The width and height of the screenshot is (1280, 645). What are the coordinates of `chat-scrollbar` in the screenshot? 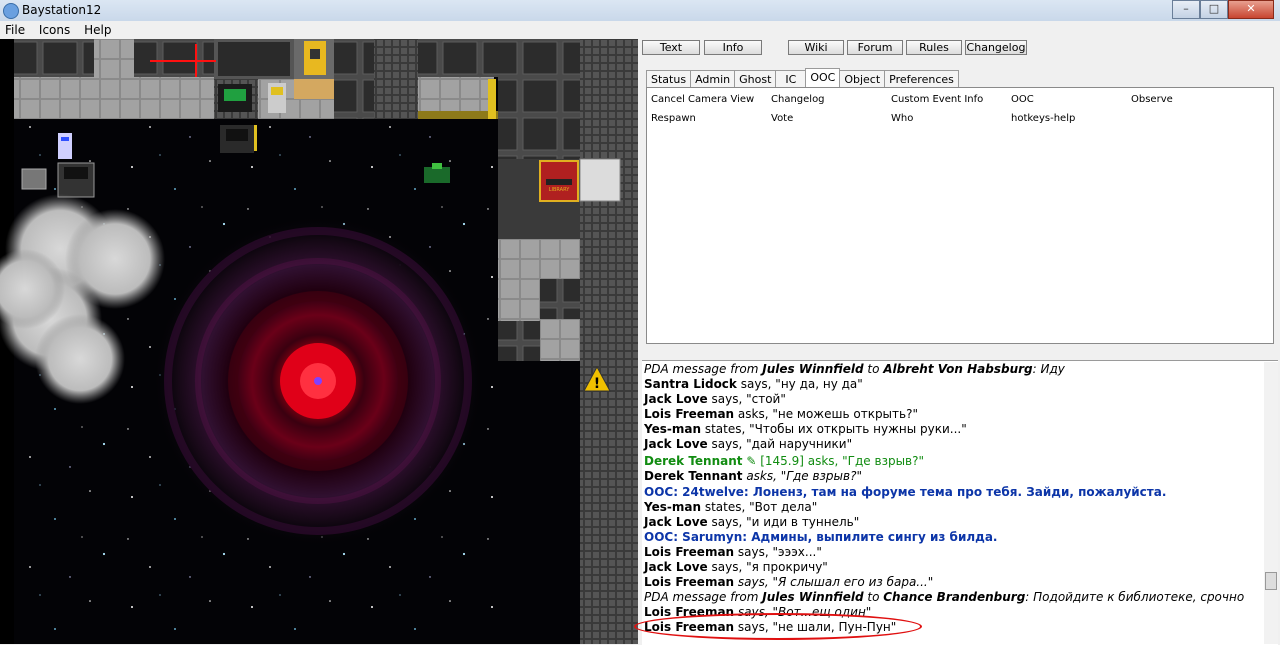 It's located at (1271, 503).